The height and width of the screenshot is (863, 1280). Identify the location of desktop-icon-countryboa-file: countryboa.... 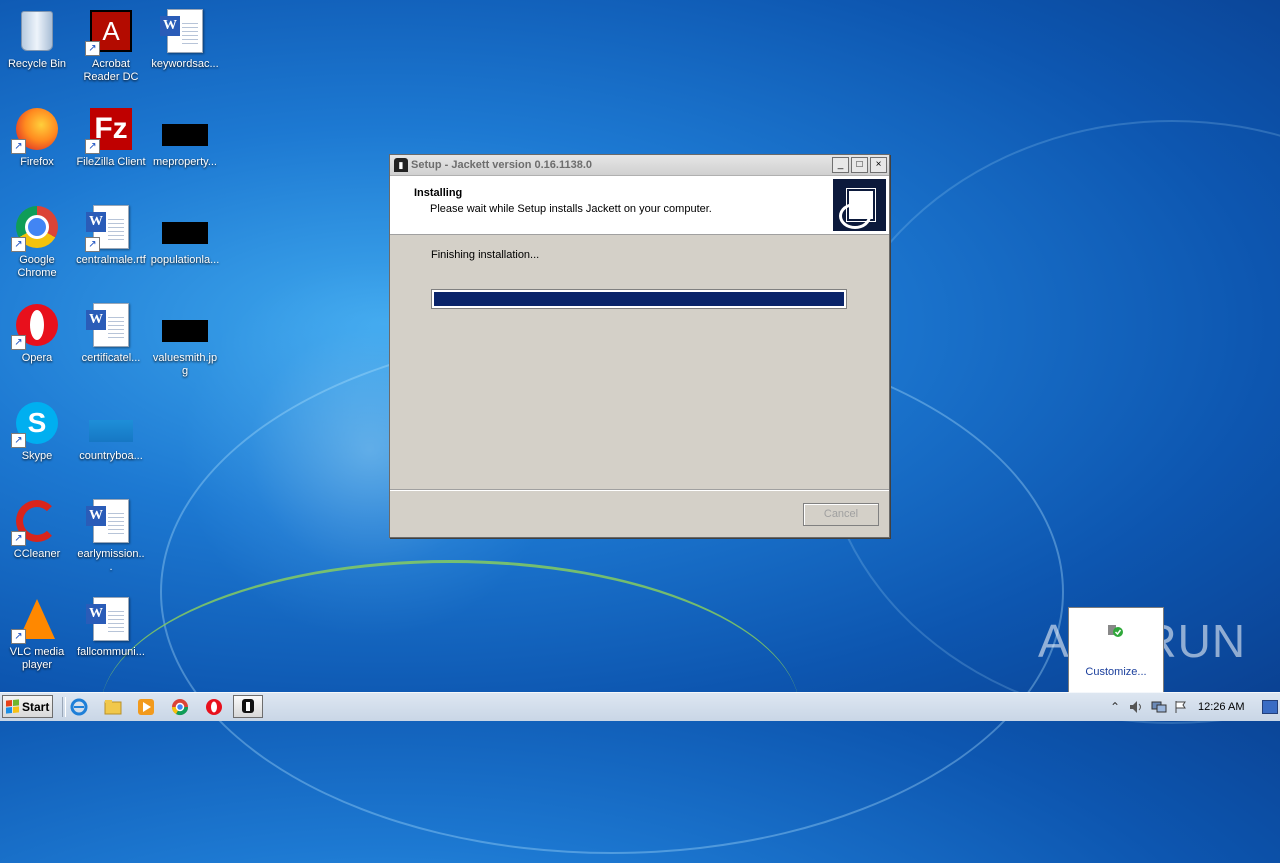
(111, 427).